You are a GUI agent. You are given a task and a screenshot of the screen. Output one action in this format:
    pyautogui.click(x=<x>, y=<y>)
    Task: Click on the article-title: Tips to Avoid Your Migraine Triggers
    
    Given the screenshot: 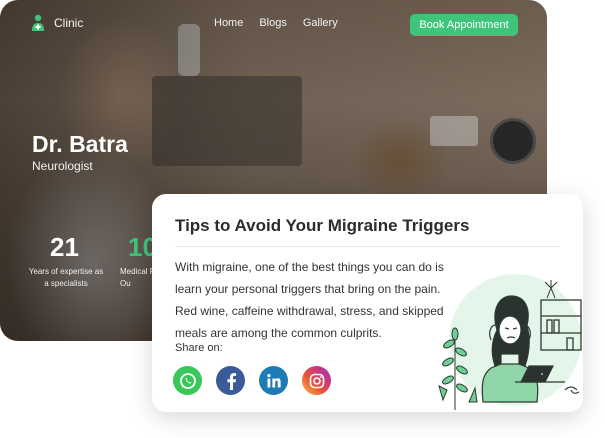 What is the action you would take?
    pyautogui.click(x=322, y=225)
    